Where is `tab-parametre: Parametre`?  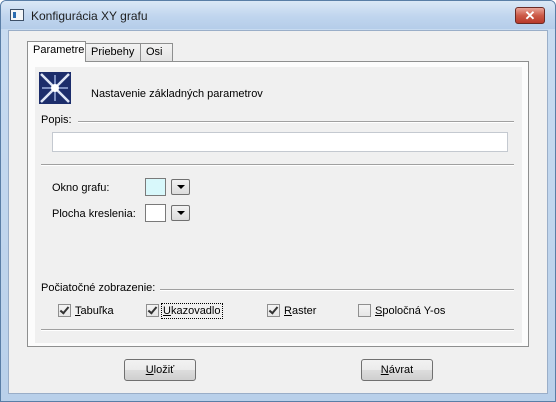 tab-parametre: Parametre is located at coordinates (56, 51).